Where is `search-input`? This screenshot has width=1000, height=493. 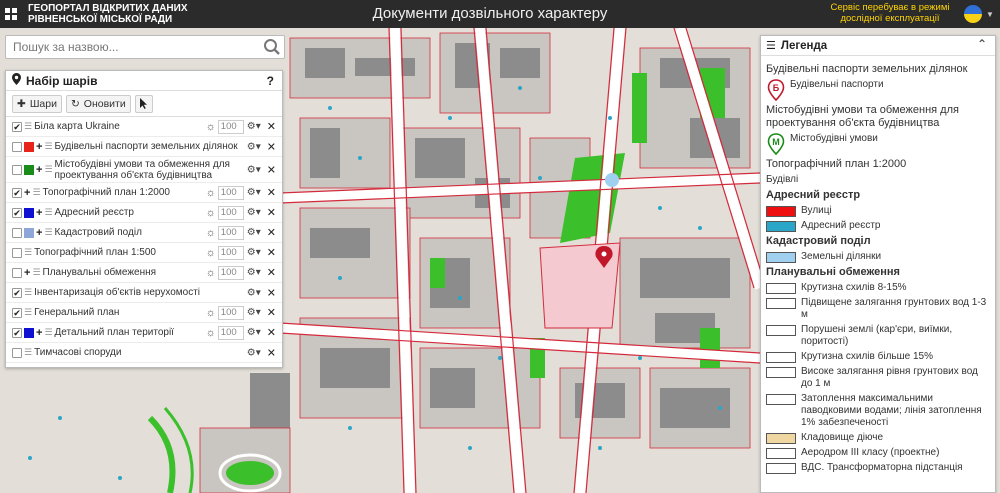
search-input is located at coordinates (131, 47).